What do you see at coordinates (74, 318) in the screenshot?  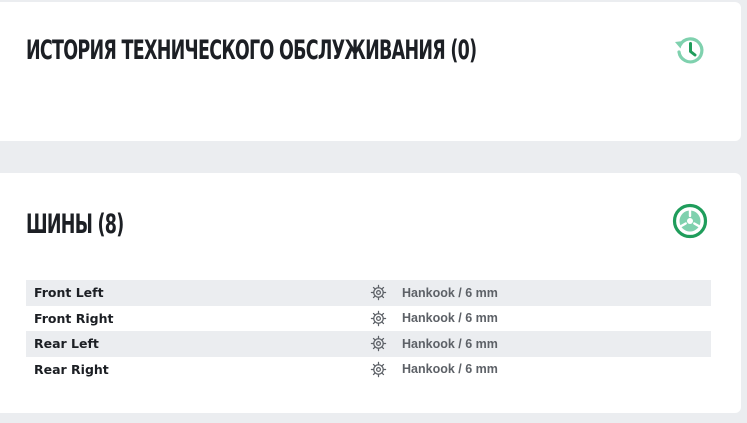 I see `tire-position-label: Front Right` at bounding box center [74, 318].